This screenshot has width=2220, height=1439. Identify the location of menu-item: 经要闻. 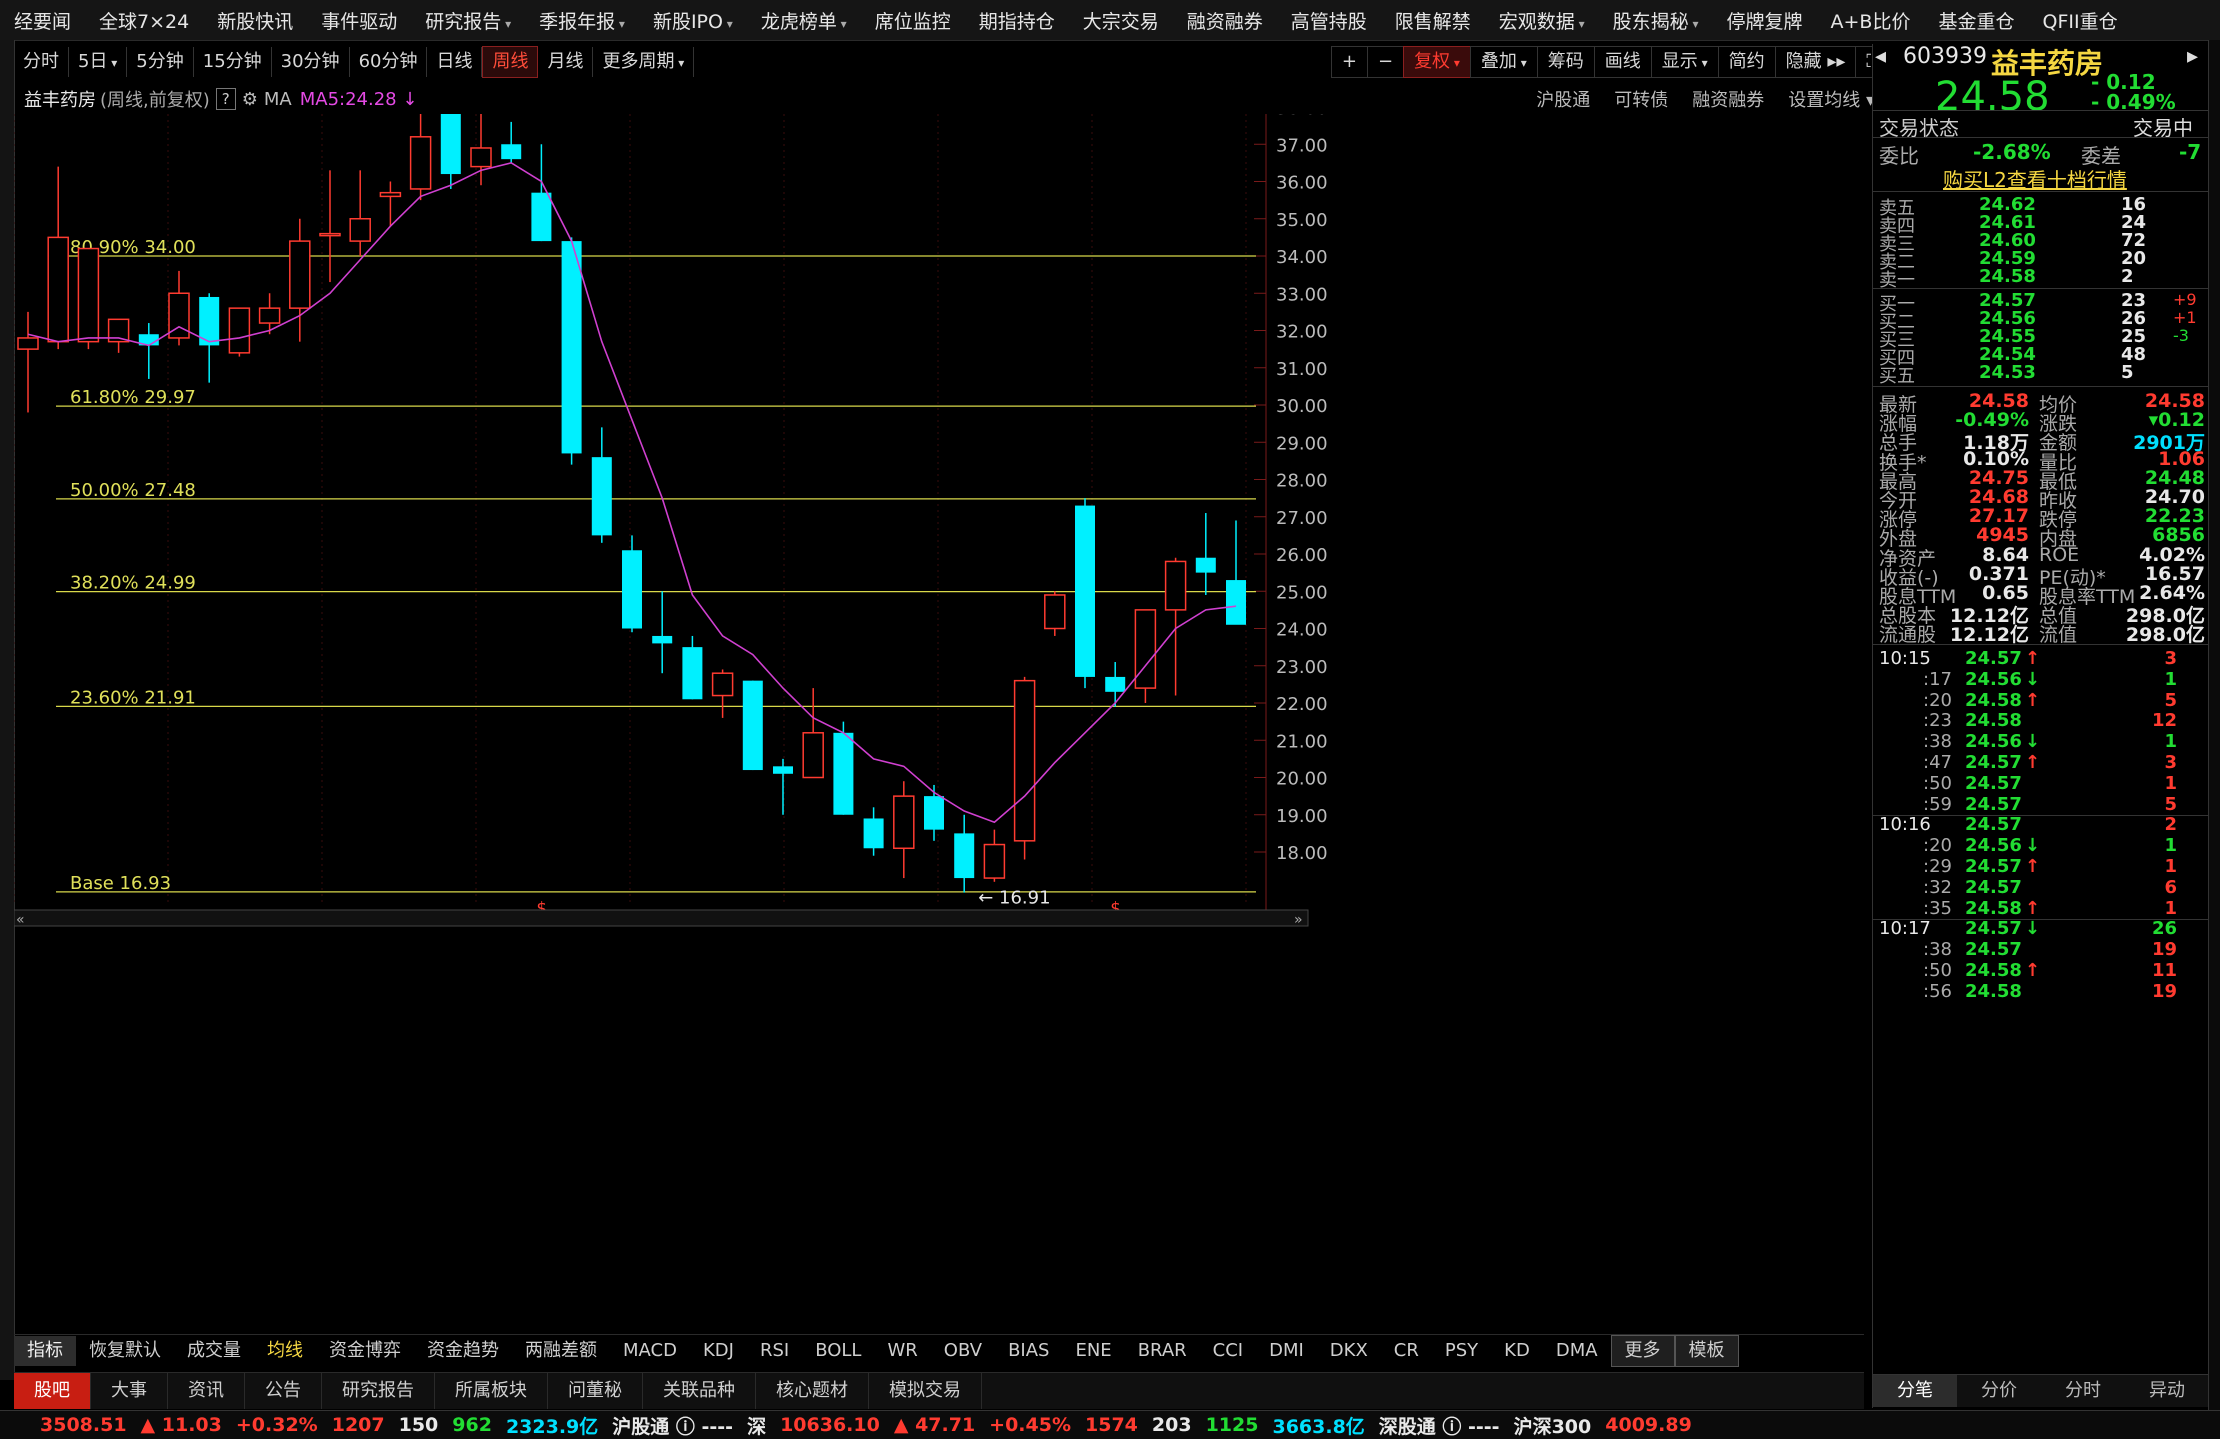
(42, 20).